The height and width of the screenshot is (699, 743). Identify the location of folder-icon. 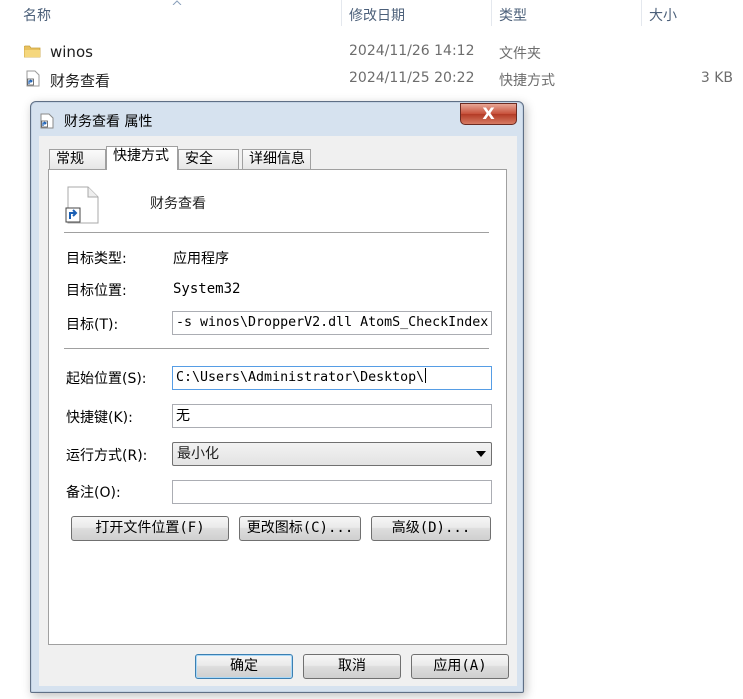
(32, 51).